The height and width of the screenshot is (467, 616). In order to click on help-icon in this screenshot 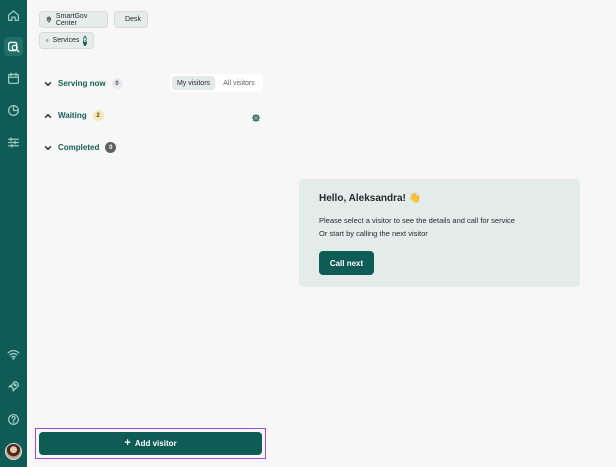, I will do `click(13, 419)`.